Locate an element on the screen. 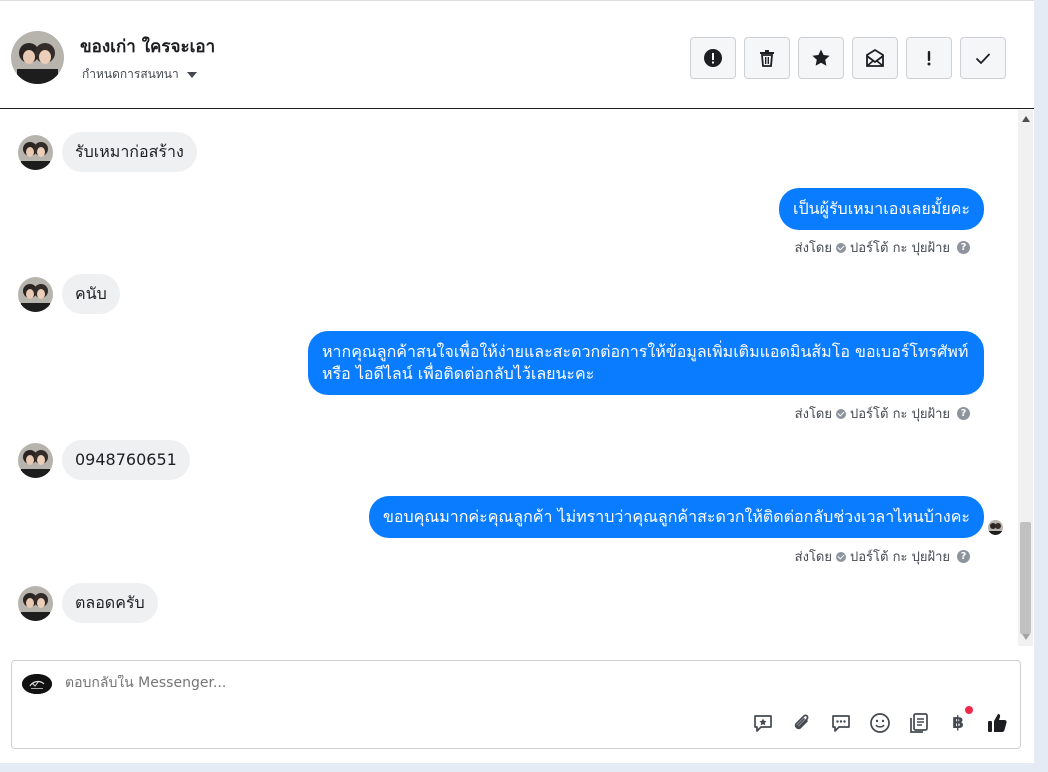  saved-reply-button is located at coordinates (763, 723).